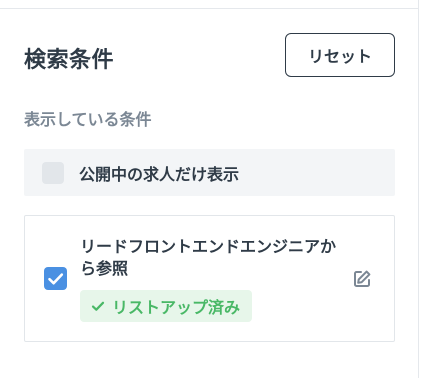 The width and height of the screenshot is (436, 378). I want to click on condition-name: リードフロントエンドエンジニアから参照, so click(208, 257).